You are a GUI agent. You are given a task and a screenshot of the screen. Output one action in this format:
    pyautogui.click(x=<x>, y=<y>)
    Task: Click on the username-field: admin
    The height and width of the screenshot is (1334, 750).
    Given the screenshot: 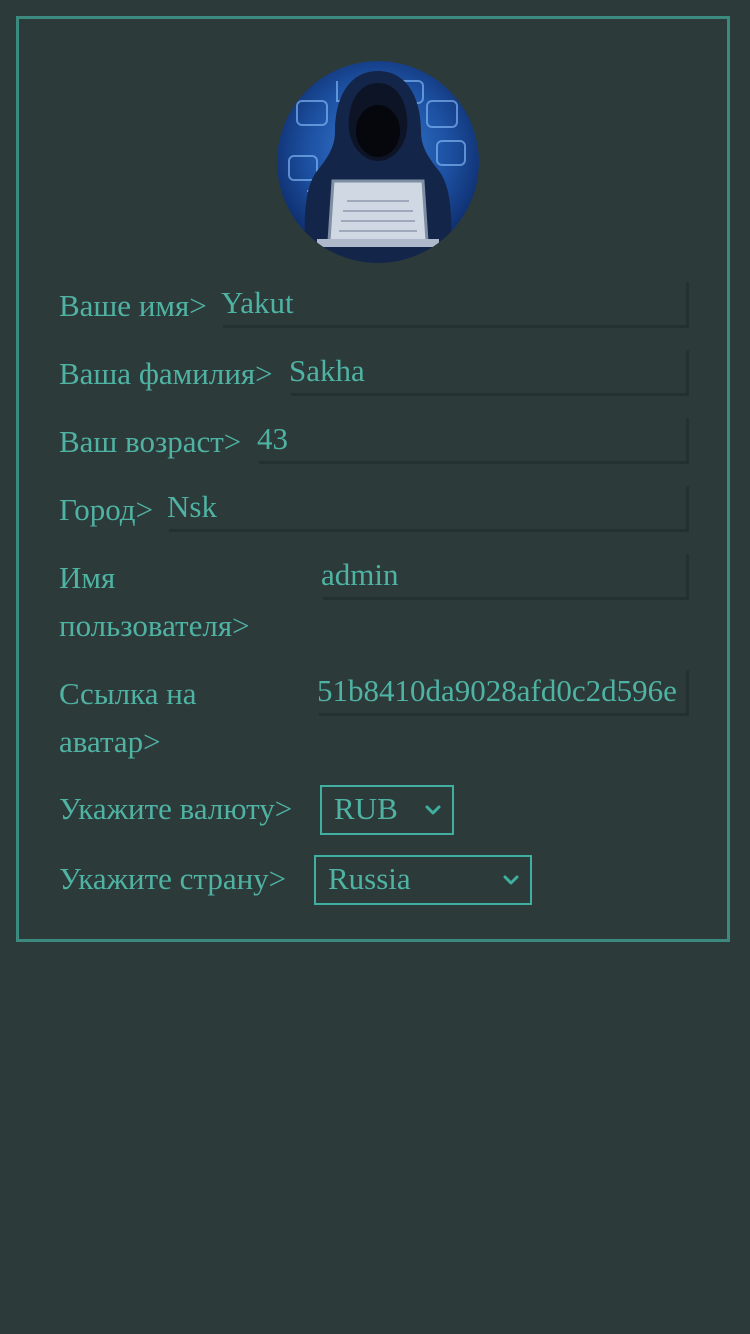 What is the action you would take?
    pyautogui.click(x=505, y=577)
    